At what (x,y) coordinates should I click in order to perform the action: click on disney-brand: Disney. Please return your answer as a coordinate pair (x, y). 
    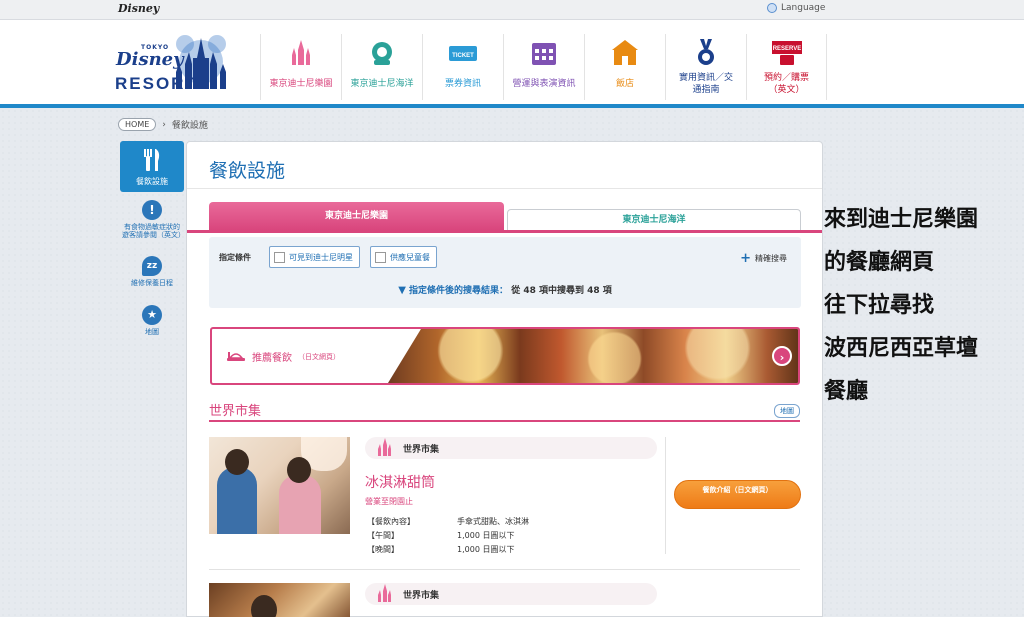
    Looking at the image, I should click on (138, 8).